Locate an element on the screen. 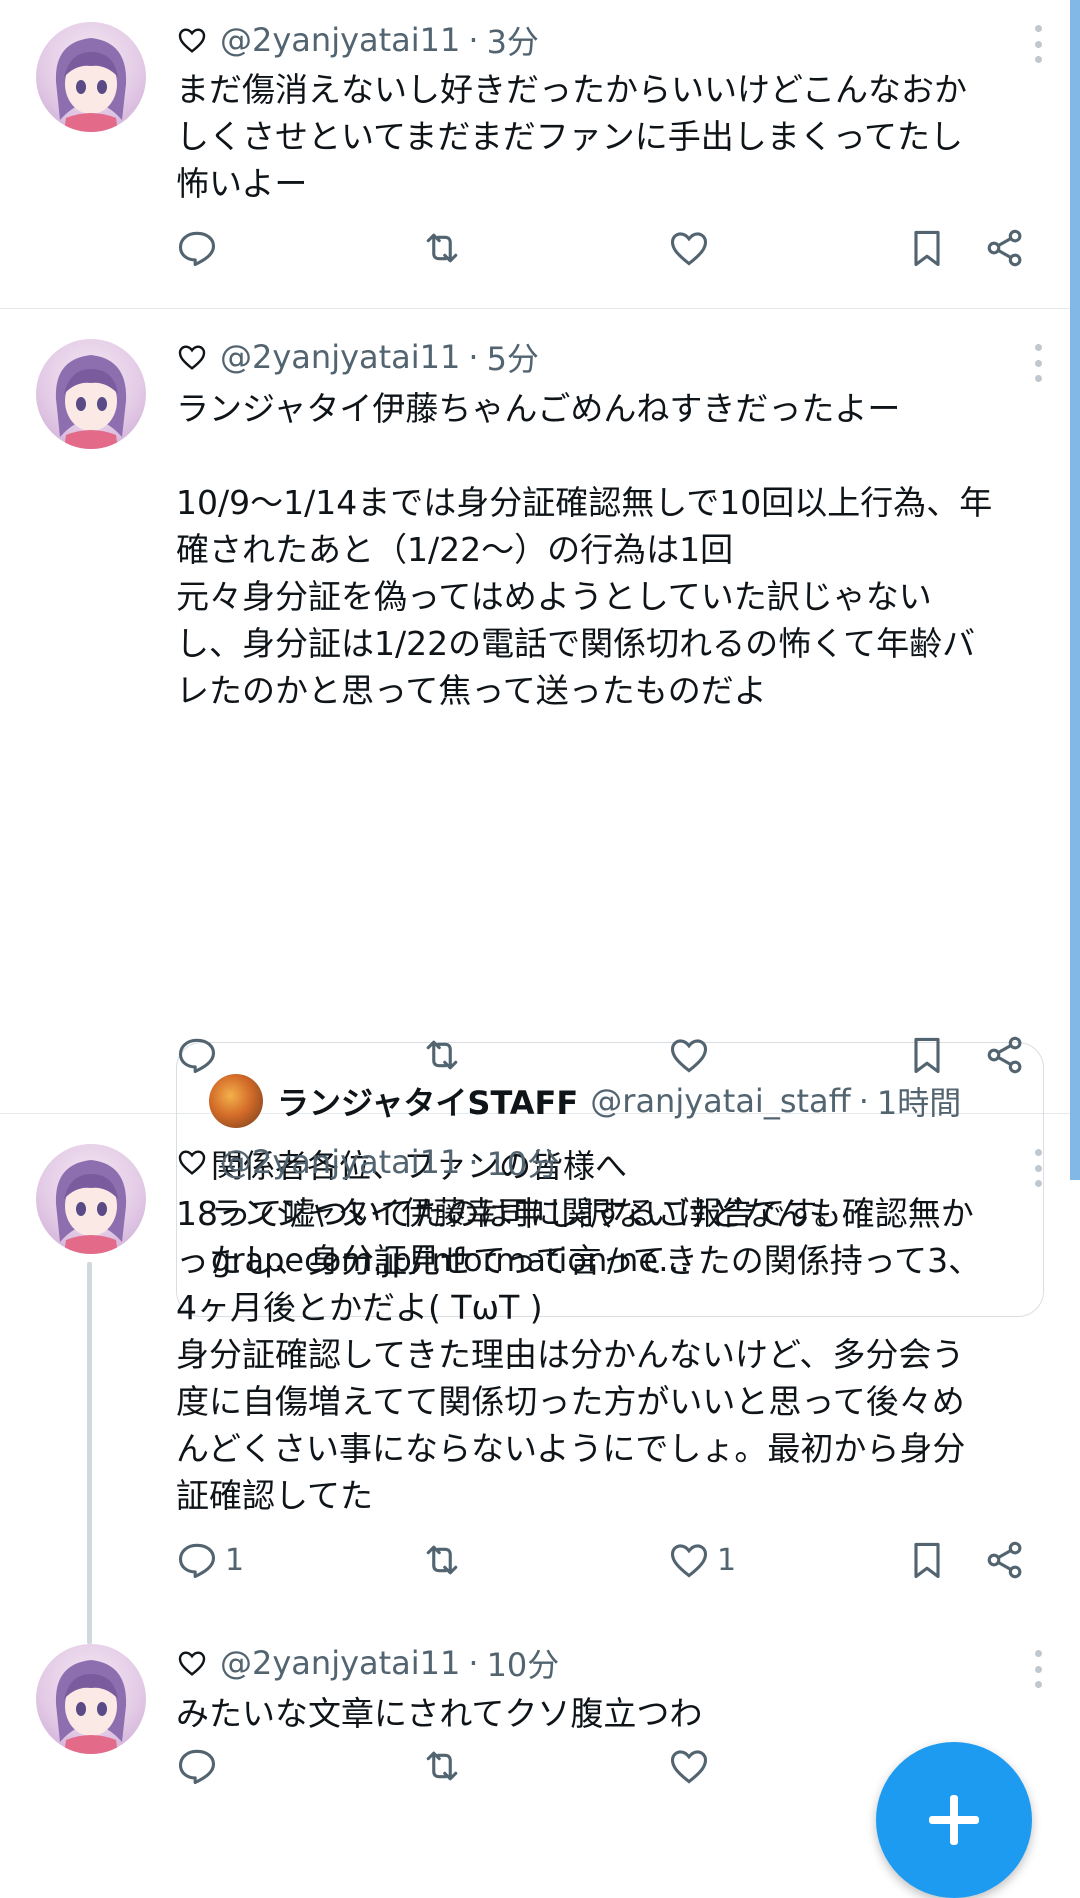 This screenshot has height=1898, width=1080. plus-icon-stroke is located at coordinates (954, 1820).